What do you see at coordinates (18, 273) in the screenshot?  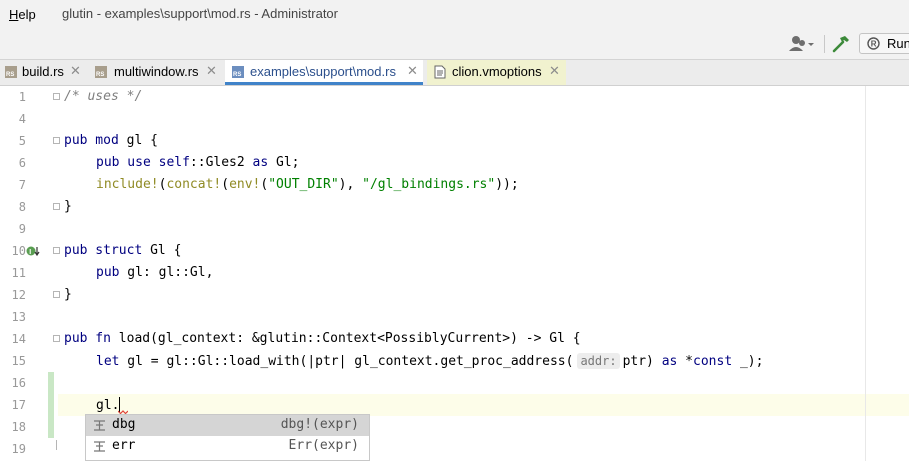 I see `line-number: 11` at bounding box center [18, 273].